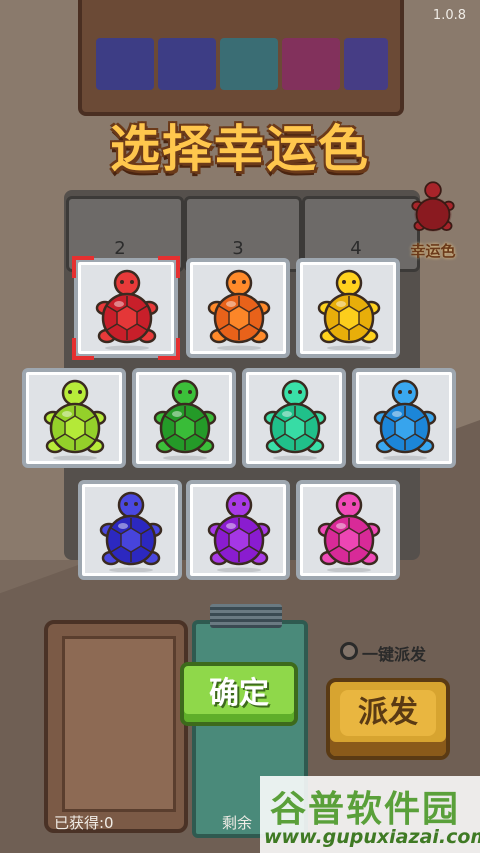 This screenshot has width=480, height=853. Describe the element at coordinates (238, 248) in the screenshot. I see `column-number: 3` at that location.